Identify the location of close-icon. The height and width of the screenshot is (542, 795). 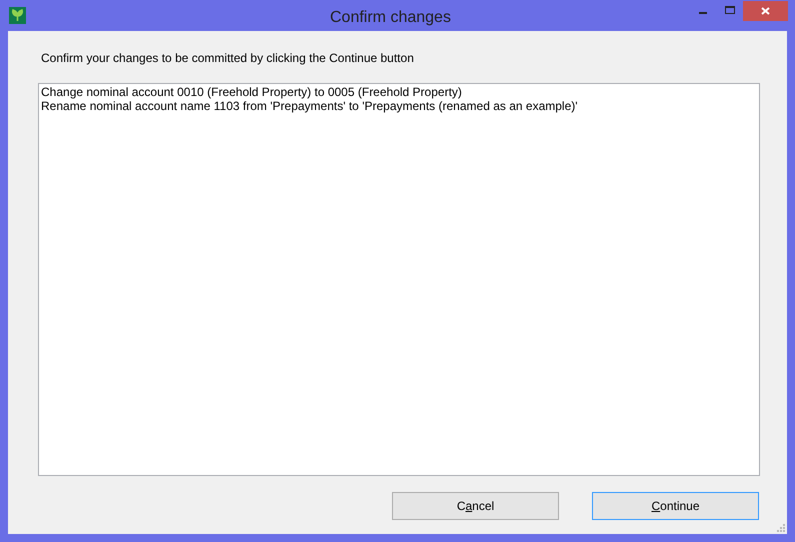
(765, 11).